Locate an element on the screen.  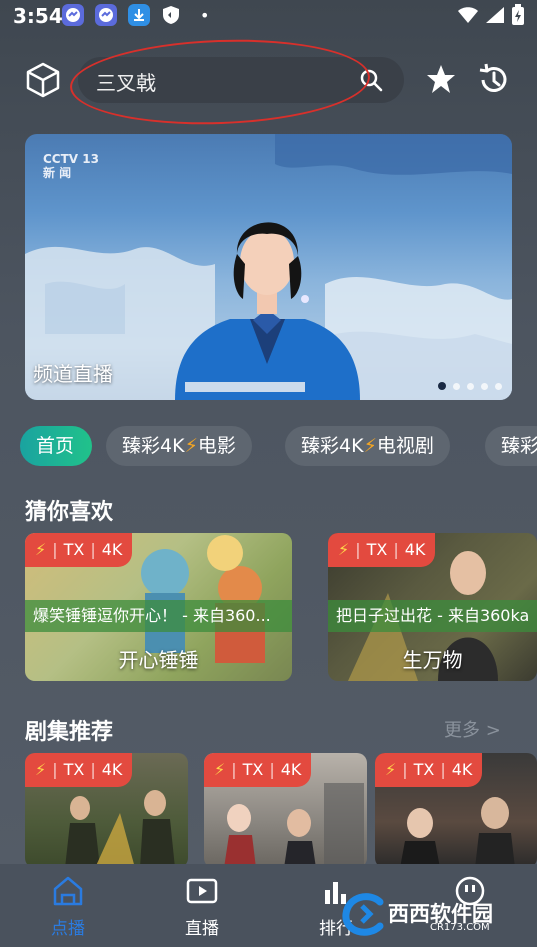
play-icon is located at coordinates (202, 891).